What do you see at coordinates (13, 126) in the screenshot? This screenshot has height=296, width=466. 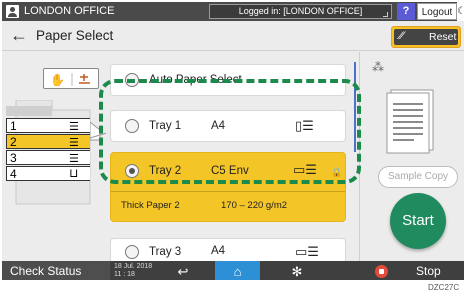 I see `tray-1-number: 1` at bounding box center [13, 126].